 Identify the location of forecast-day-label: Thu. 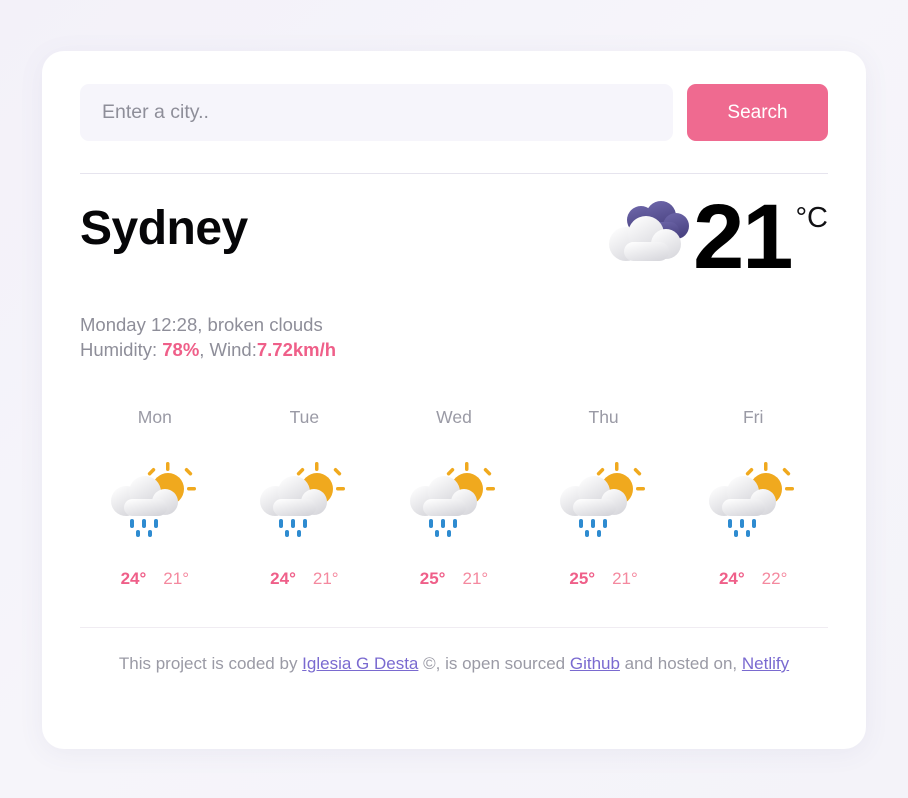
(603, 417).